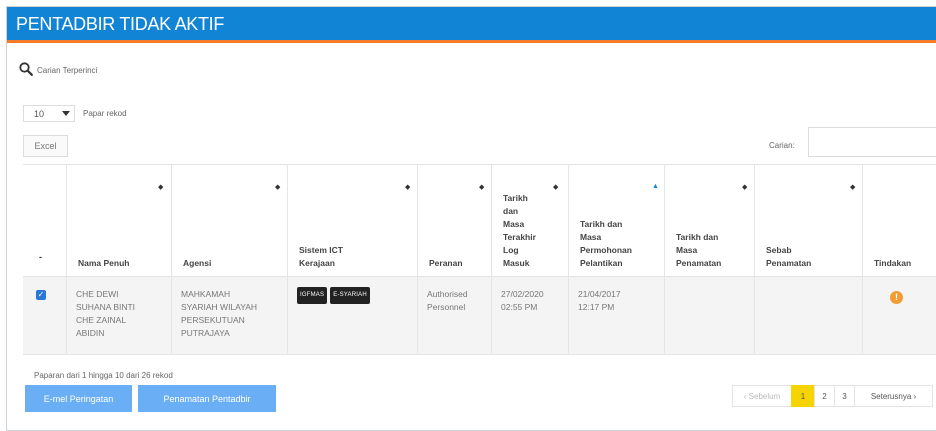 Image resolution: width=936 pixels, height=431 pixels. Describe the element at coordinates (617, 220) in the screenshot. I see `column-header-permohonan: ▲ Tarikh dan Masa Permohonan Pelantikan` at that location.